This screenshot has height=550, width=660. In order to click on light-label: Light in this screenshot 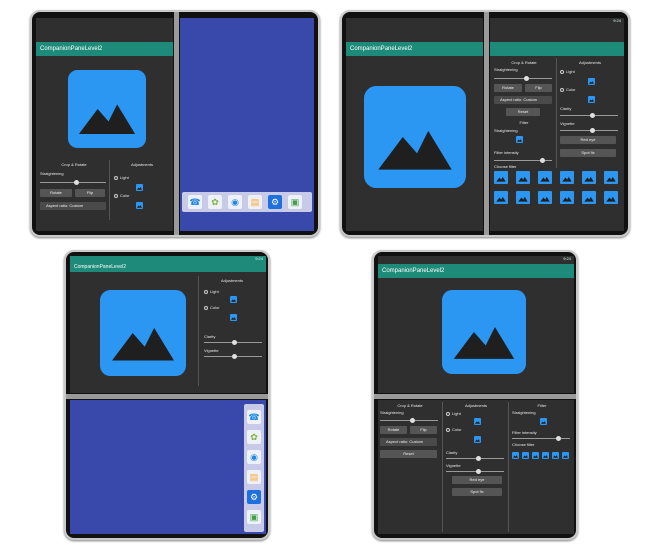, I will do `click(214, 291)`.